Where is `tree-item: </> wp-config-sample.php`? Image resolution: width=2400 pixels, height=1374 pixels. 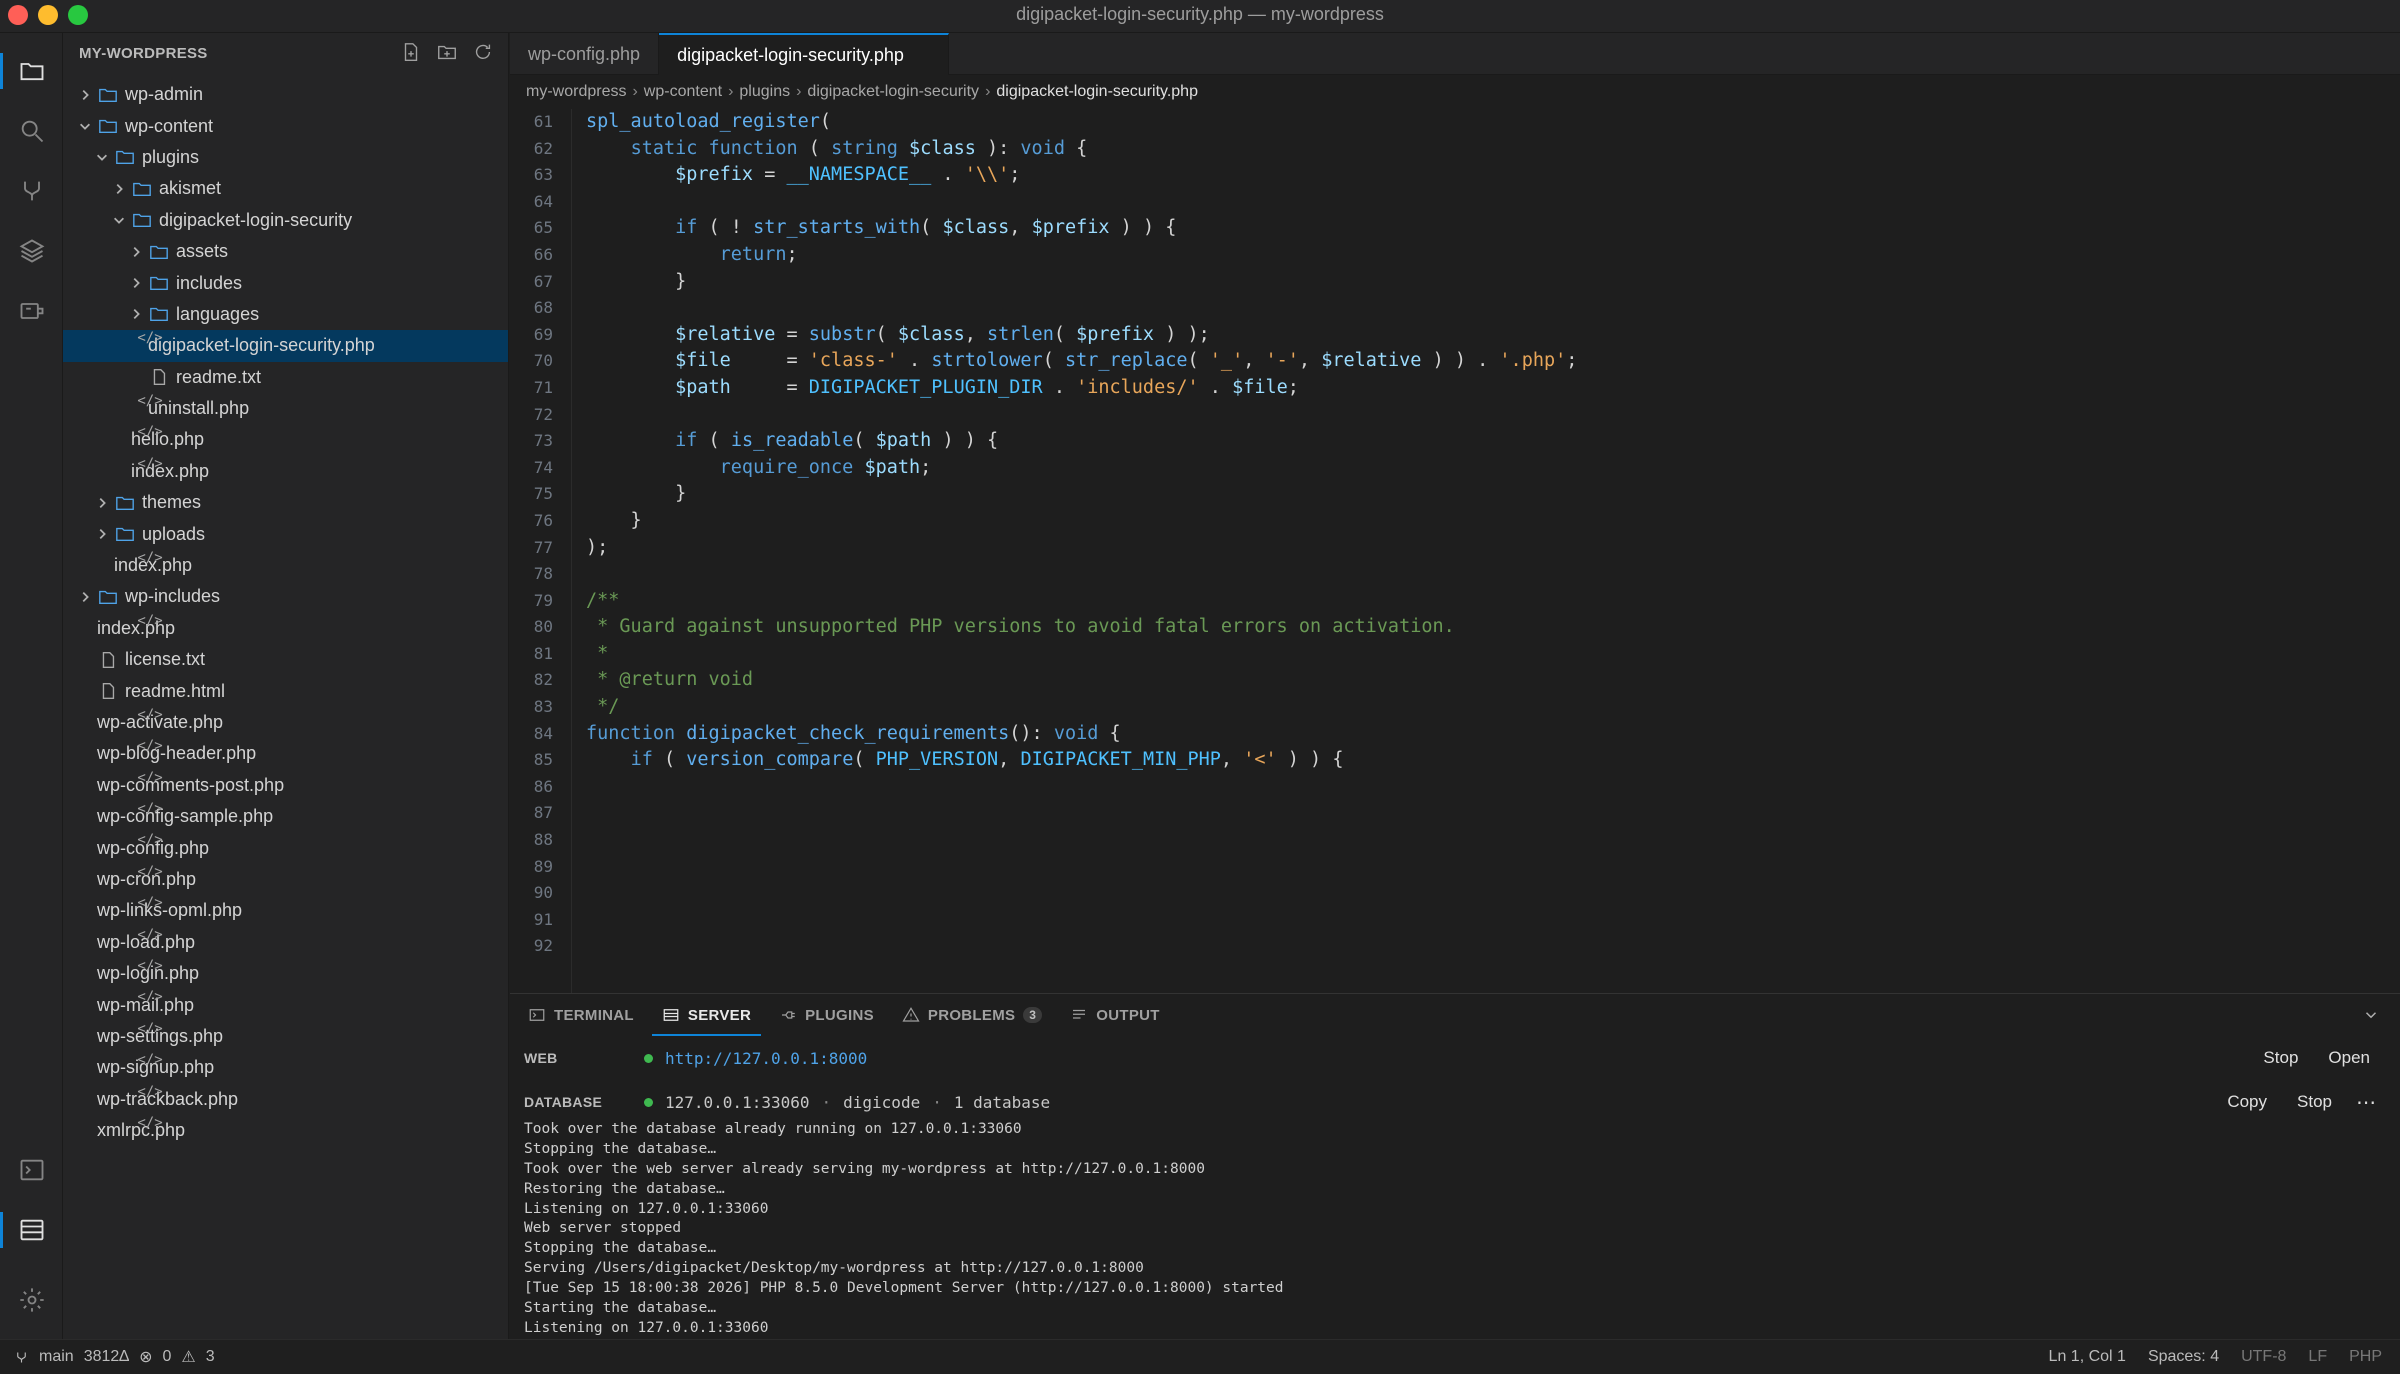
tree-item: </> wp-config-sample.php is located at coordinates (285, 816).